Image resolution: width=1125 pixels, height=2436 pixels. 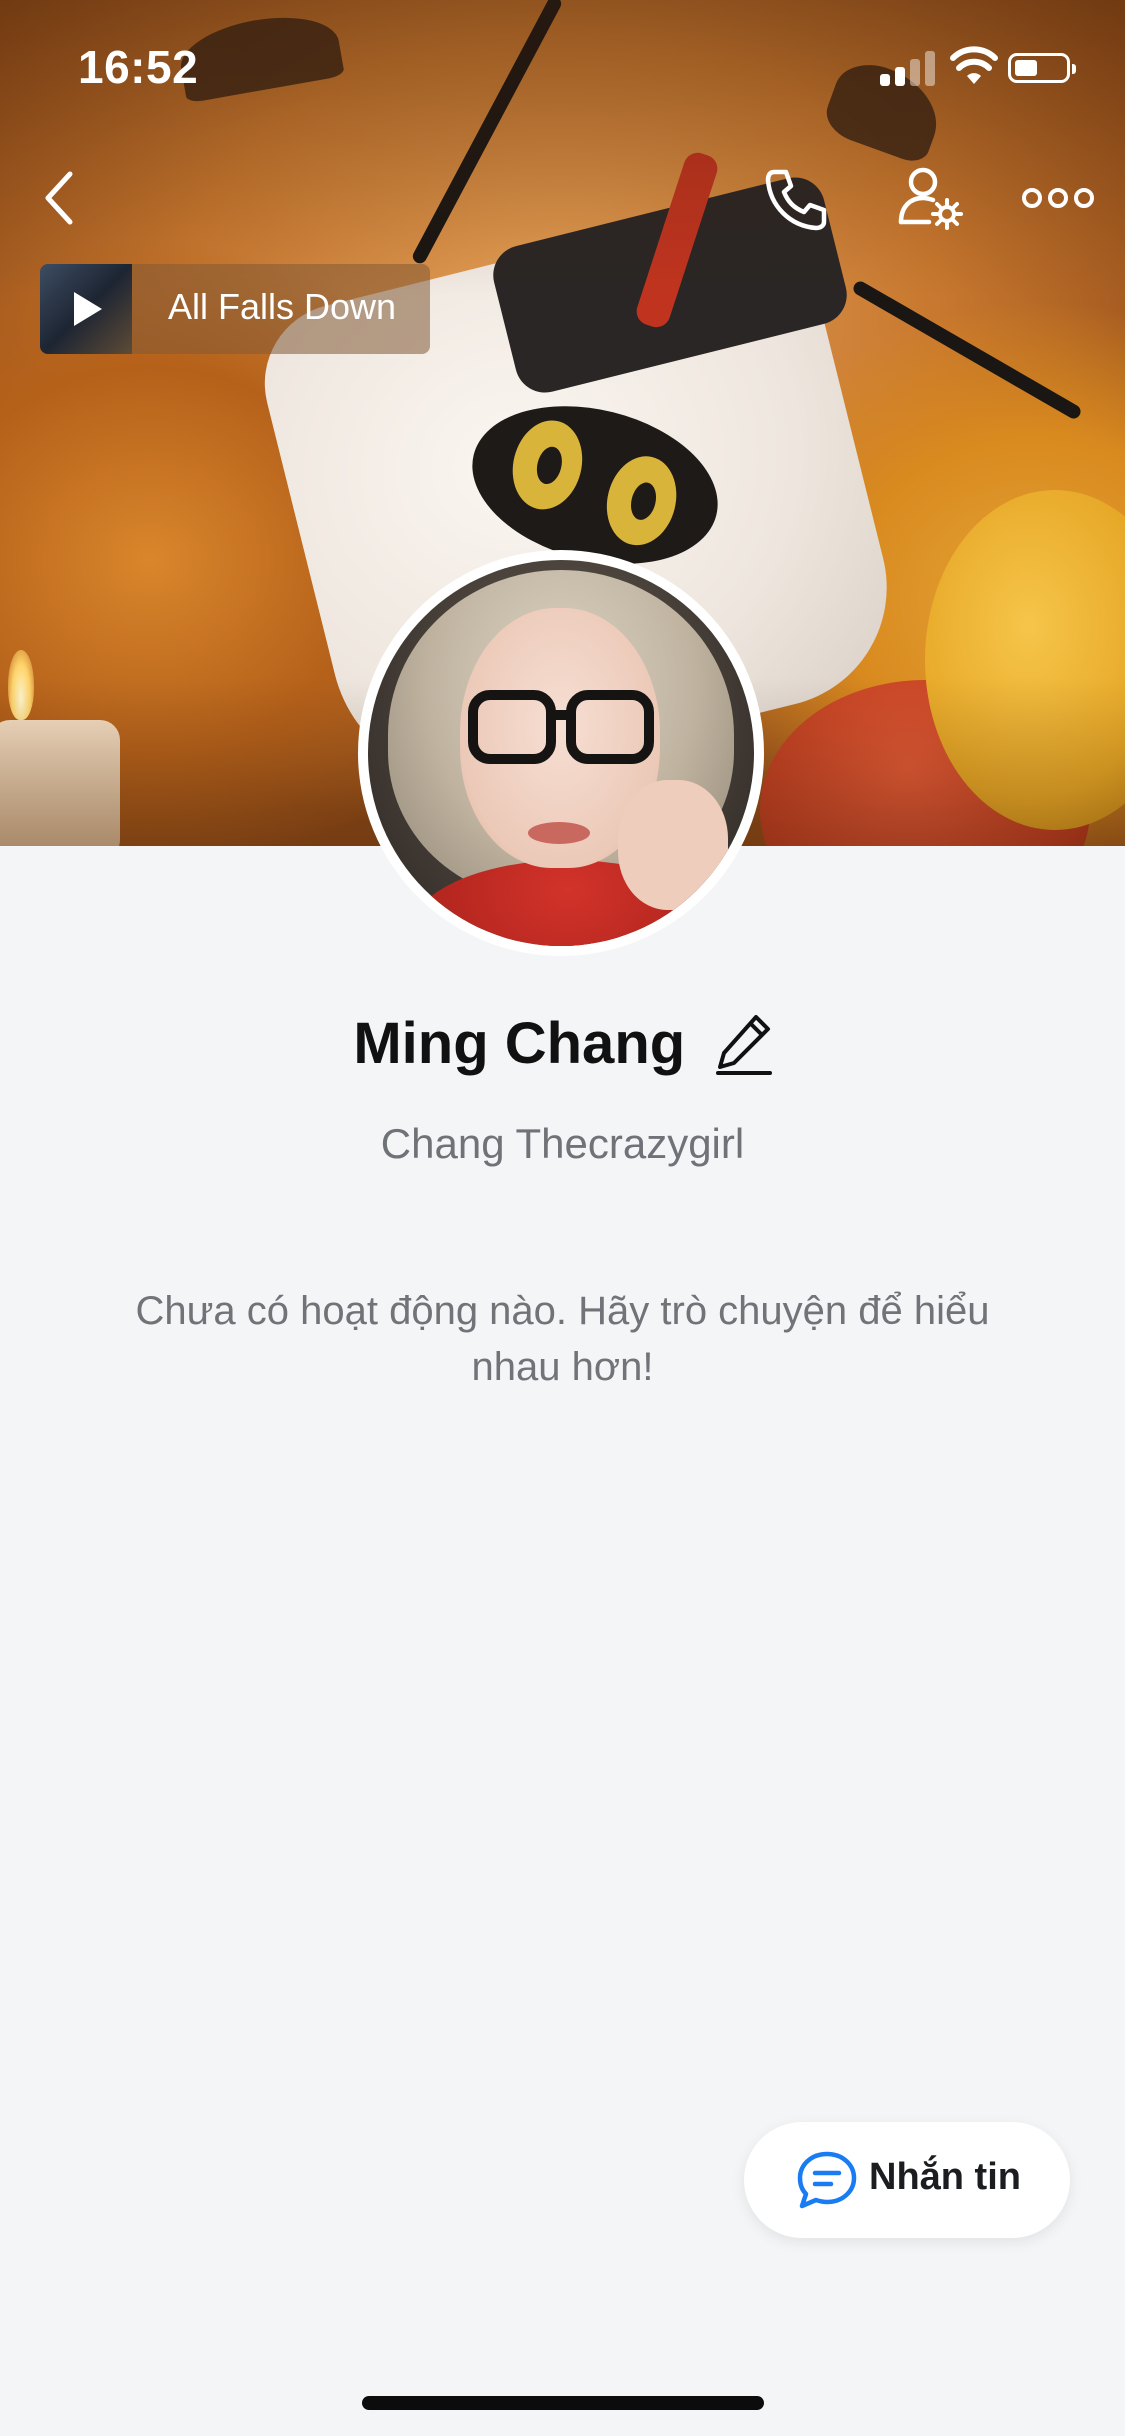 I want to click on avatar, so click(x=561, y=753).